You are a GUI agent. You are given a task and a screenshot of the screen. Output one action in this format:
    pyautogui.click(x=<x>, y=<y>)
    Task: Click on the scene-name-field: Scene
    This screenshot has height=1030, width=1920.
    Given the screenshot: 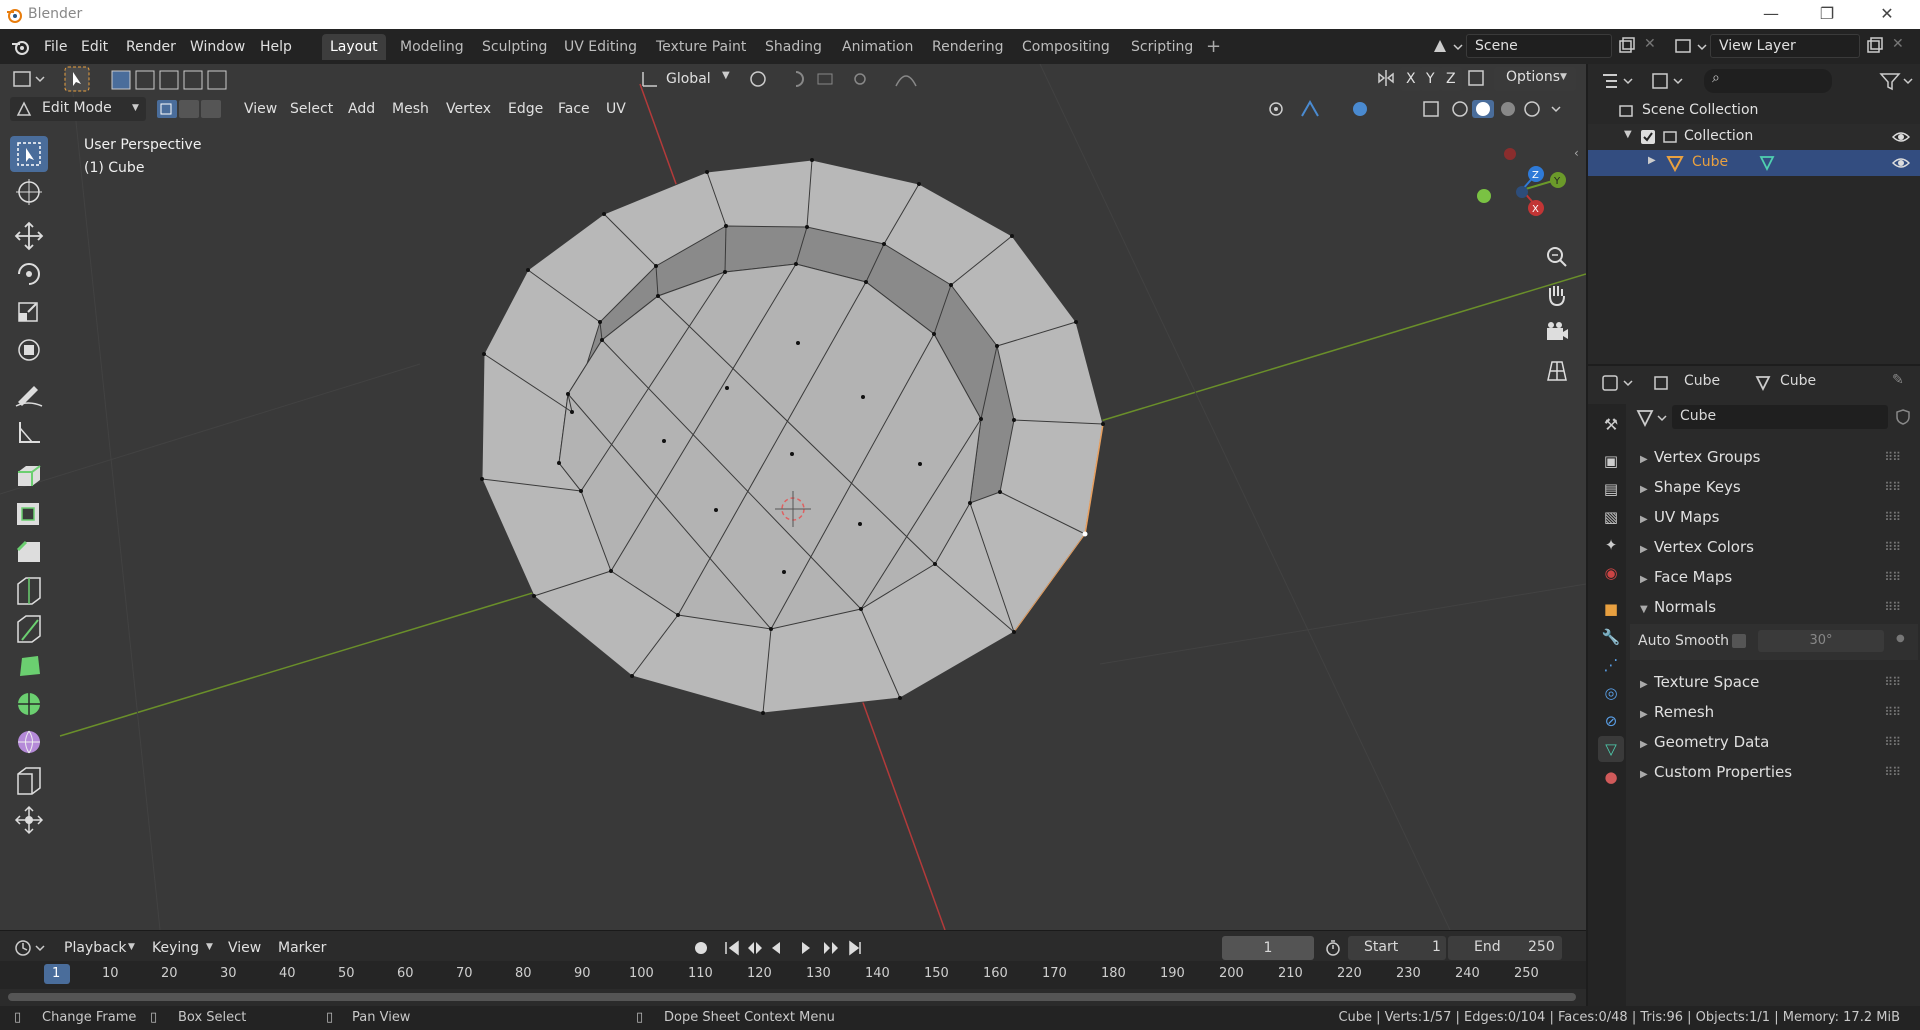 What is the action you would take?
    pyautogui.click(x=1539, y=46)
    